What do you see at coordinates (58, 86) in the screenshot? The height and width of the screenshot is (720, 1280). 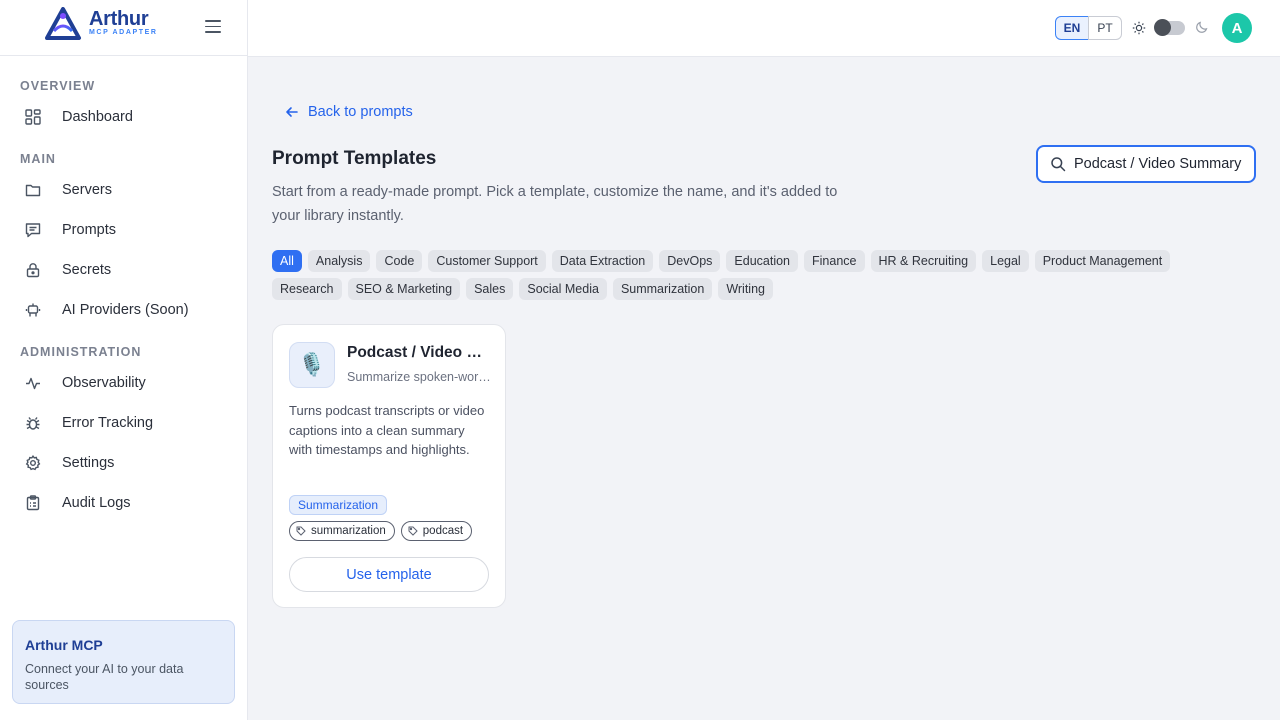 I see `section-overview: OVERVIEW` at bounding box center [58, 86].